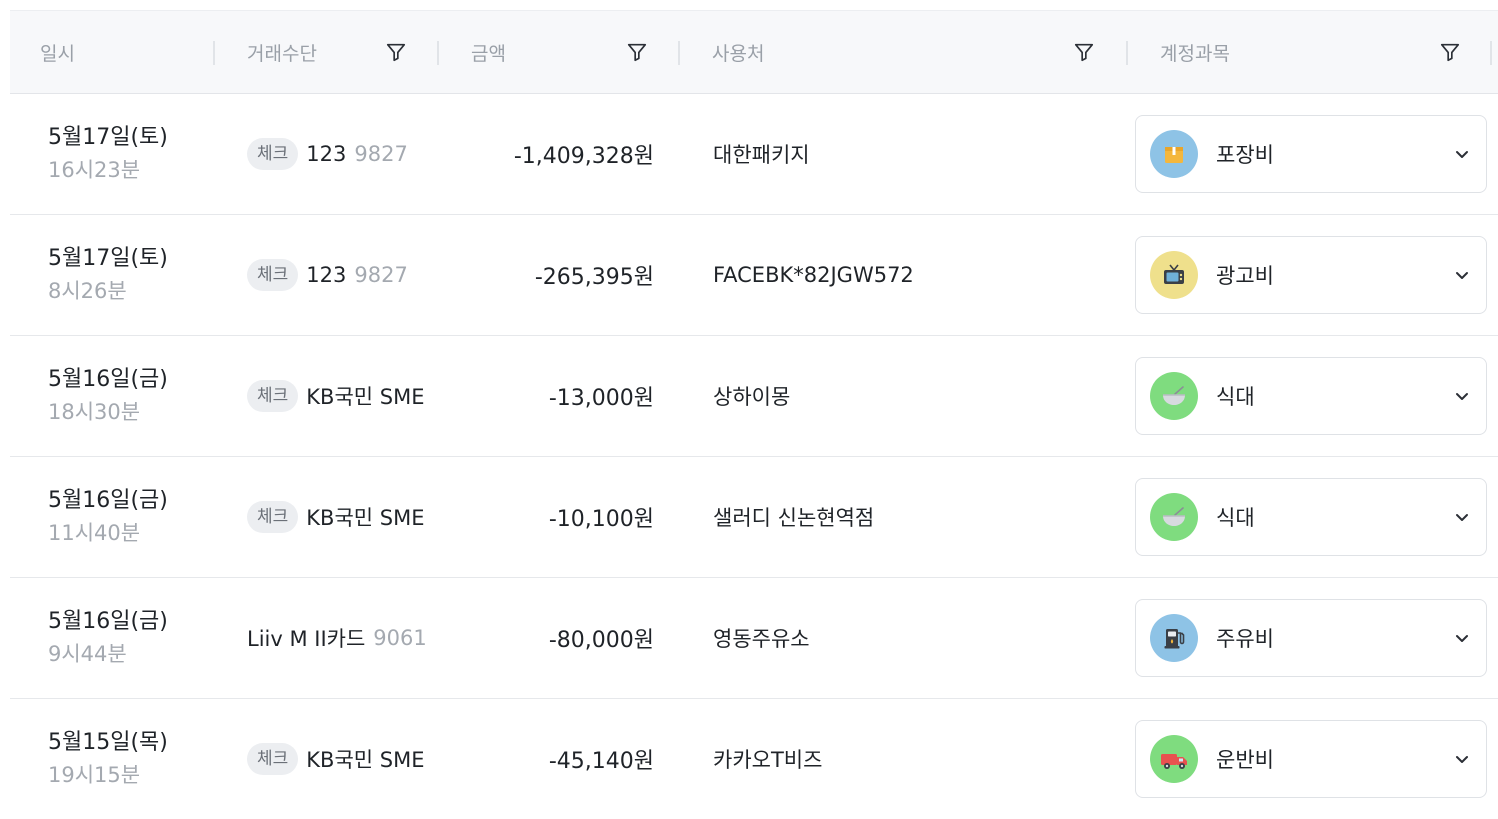 The height and width of the screenshot is (819, 1498). I want to click on merchant-cell: 상하이몽, so click(752, 397).